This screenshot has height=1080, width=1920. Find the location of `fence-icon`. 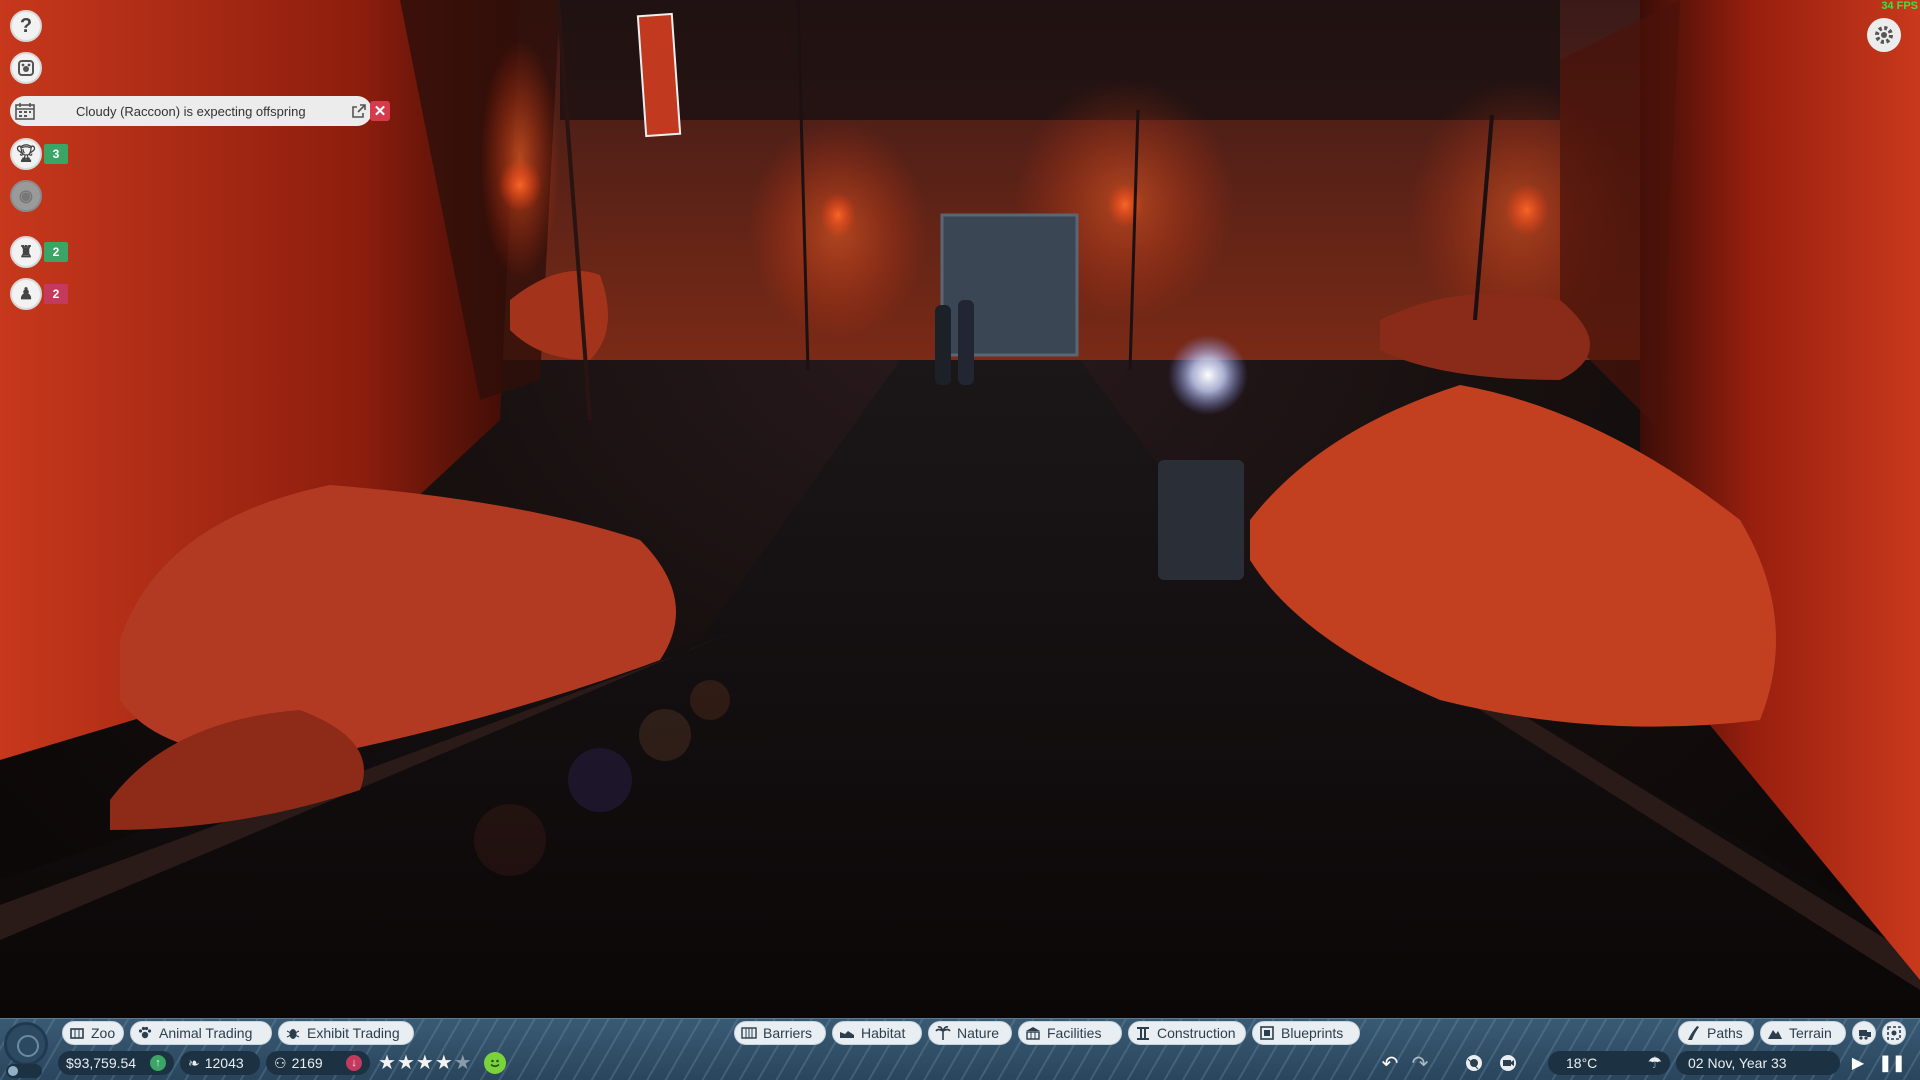

fence-icon is located at coordinates (749, 1033).